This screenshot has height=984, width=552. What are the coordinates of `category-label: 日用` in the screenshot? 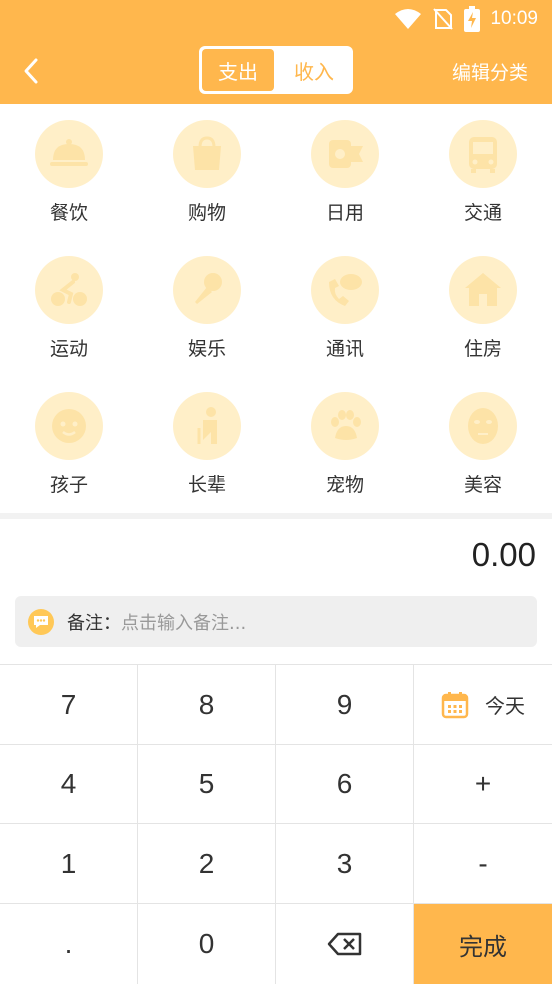 It's located at (344, 213).